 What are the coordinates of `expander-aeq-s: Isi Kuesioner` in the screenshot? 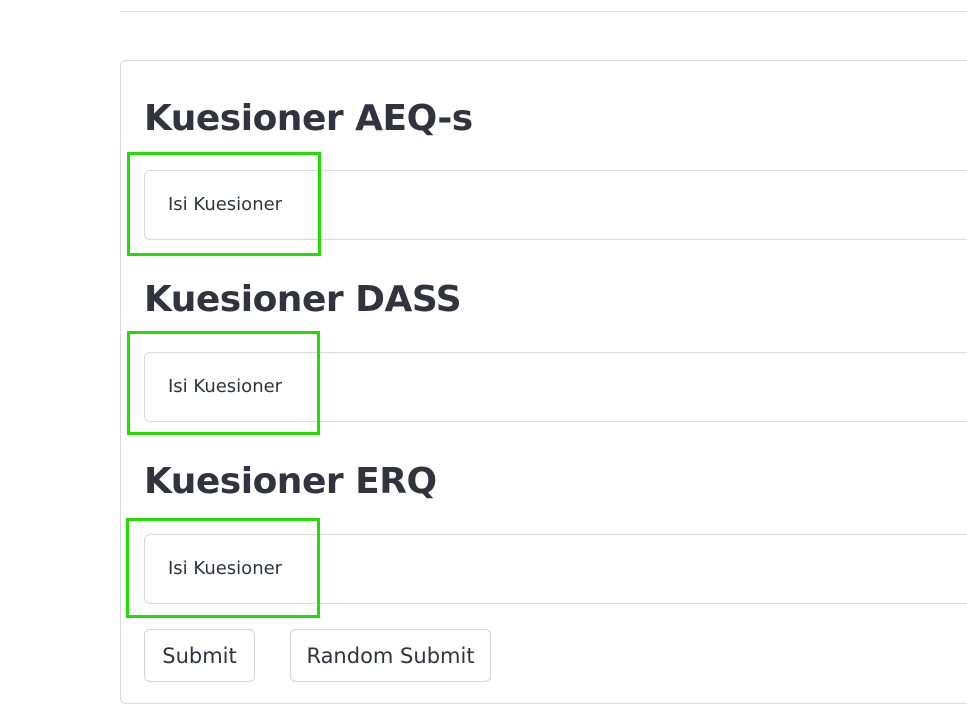 It's located at (555, 205).